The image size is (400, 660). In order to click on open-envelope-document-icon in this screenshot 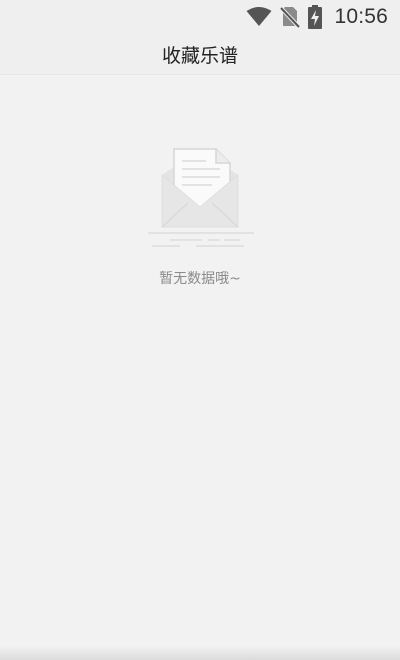, I will do `click(201, 197)`.